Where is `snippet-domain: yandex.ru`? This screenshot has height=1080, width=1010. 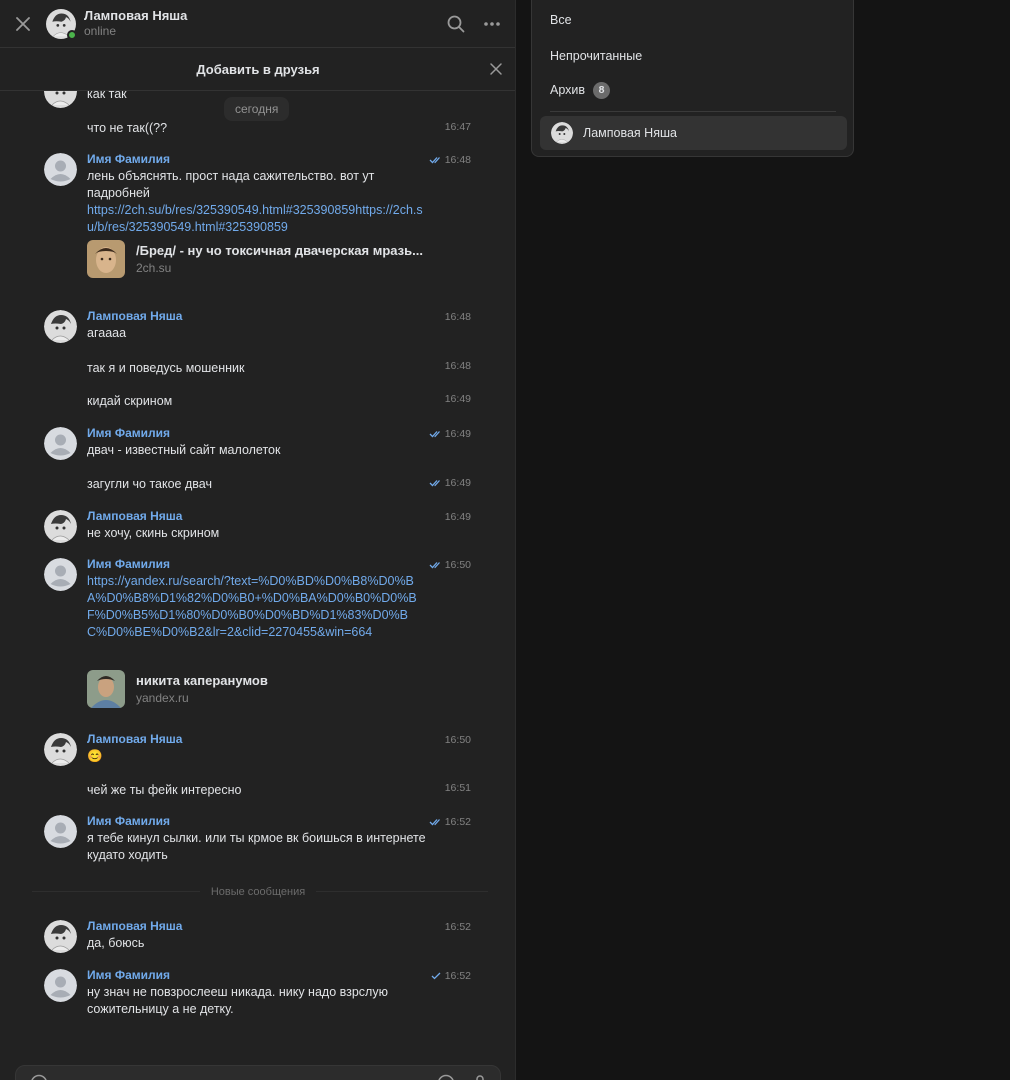 snippet-domain: yandex.ru is located at coordinates (162, 698).